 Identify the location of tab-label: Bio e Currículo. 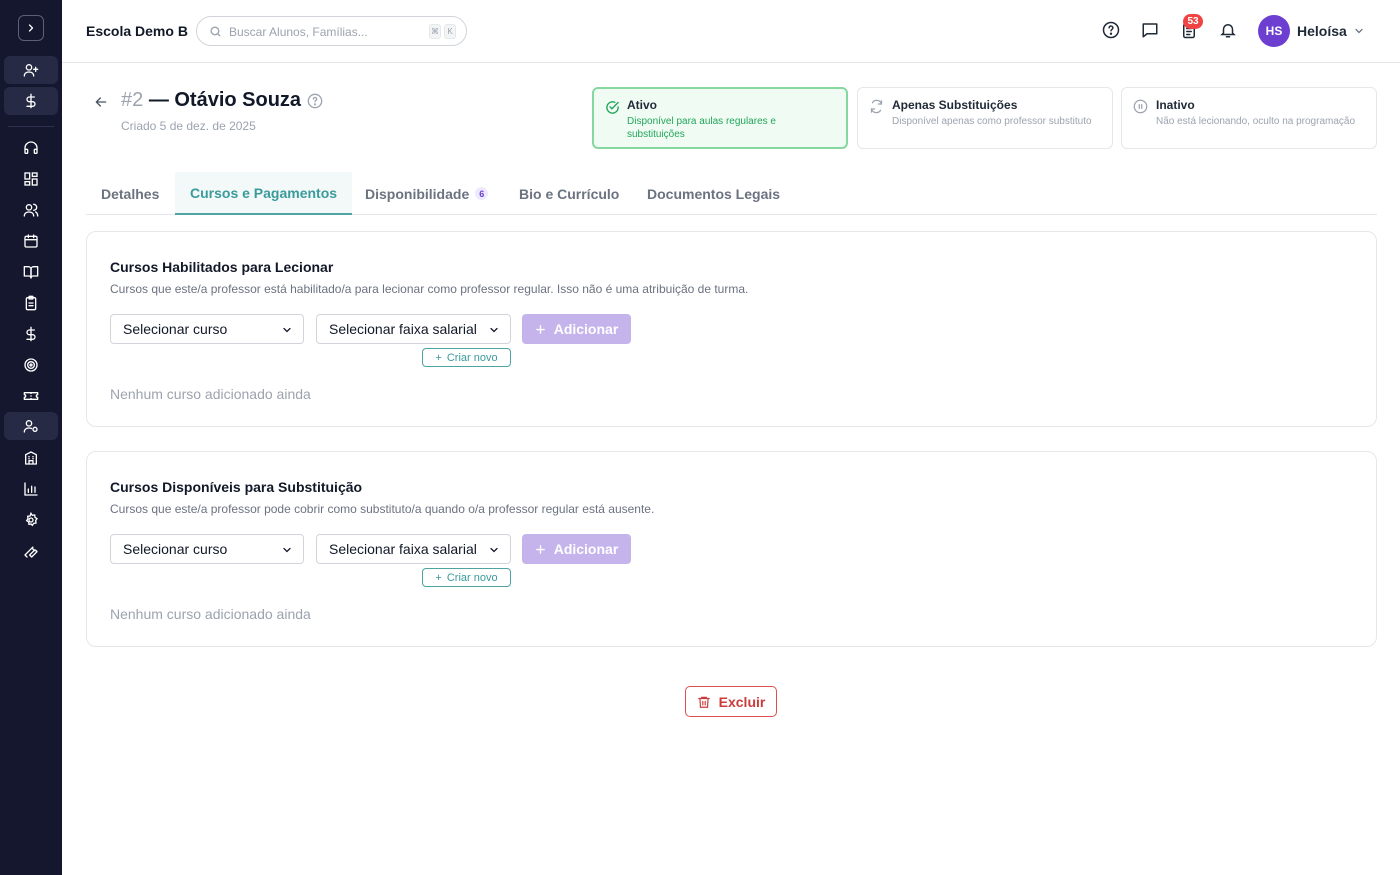
(569, 193).